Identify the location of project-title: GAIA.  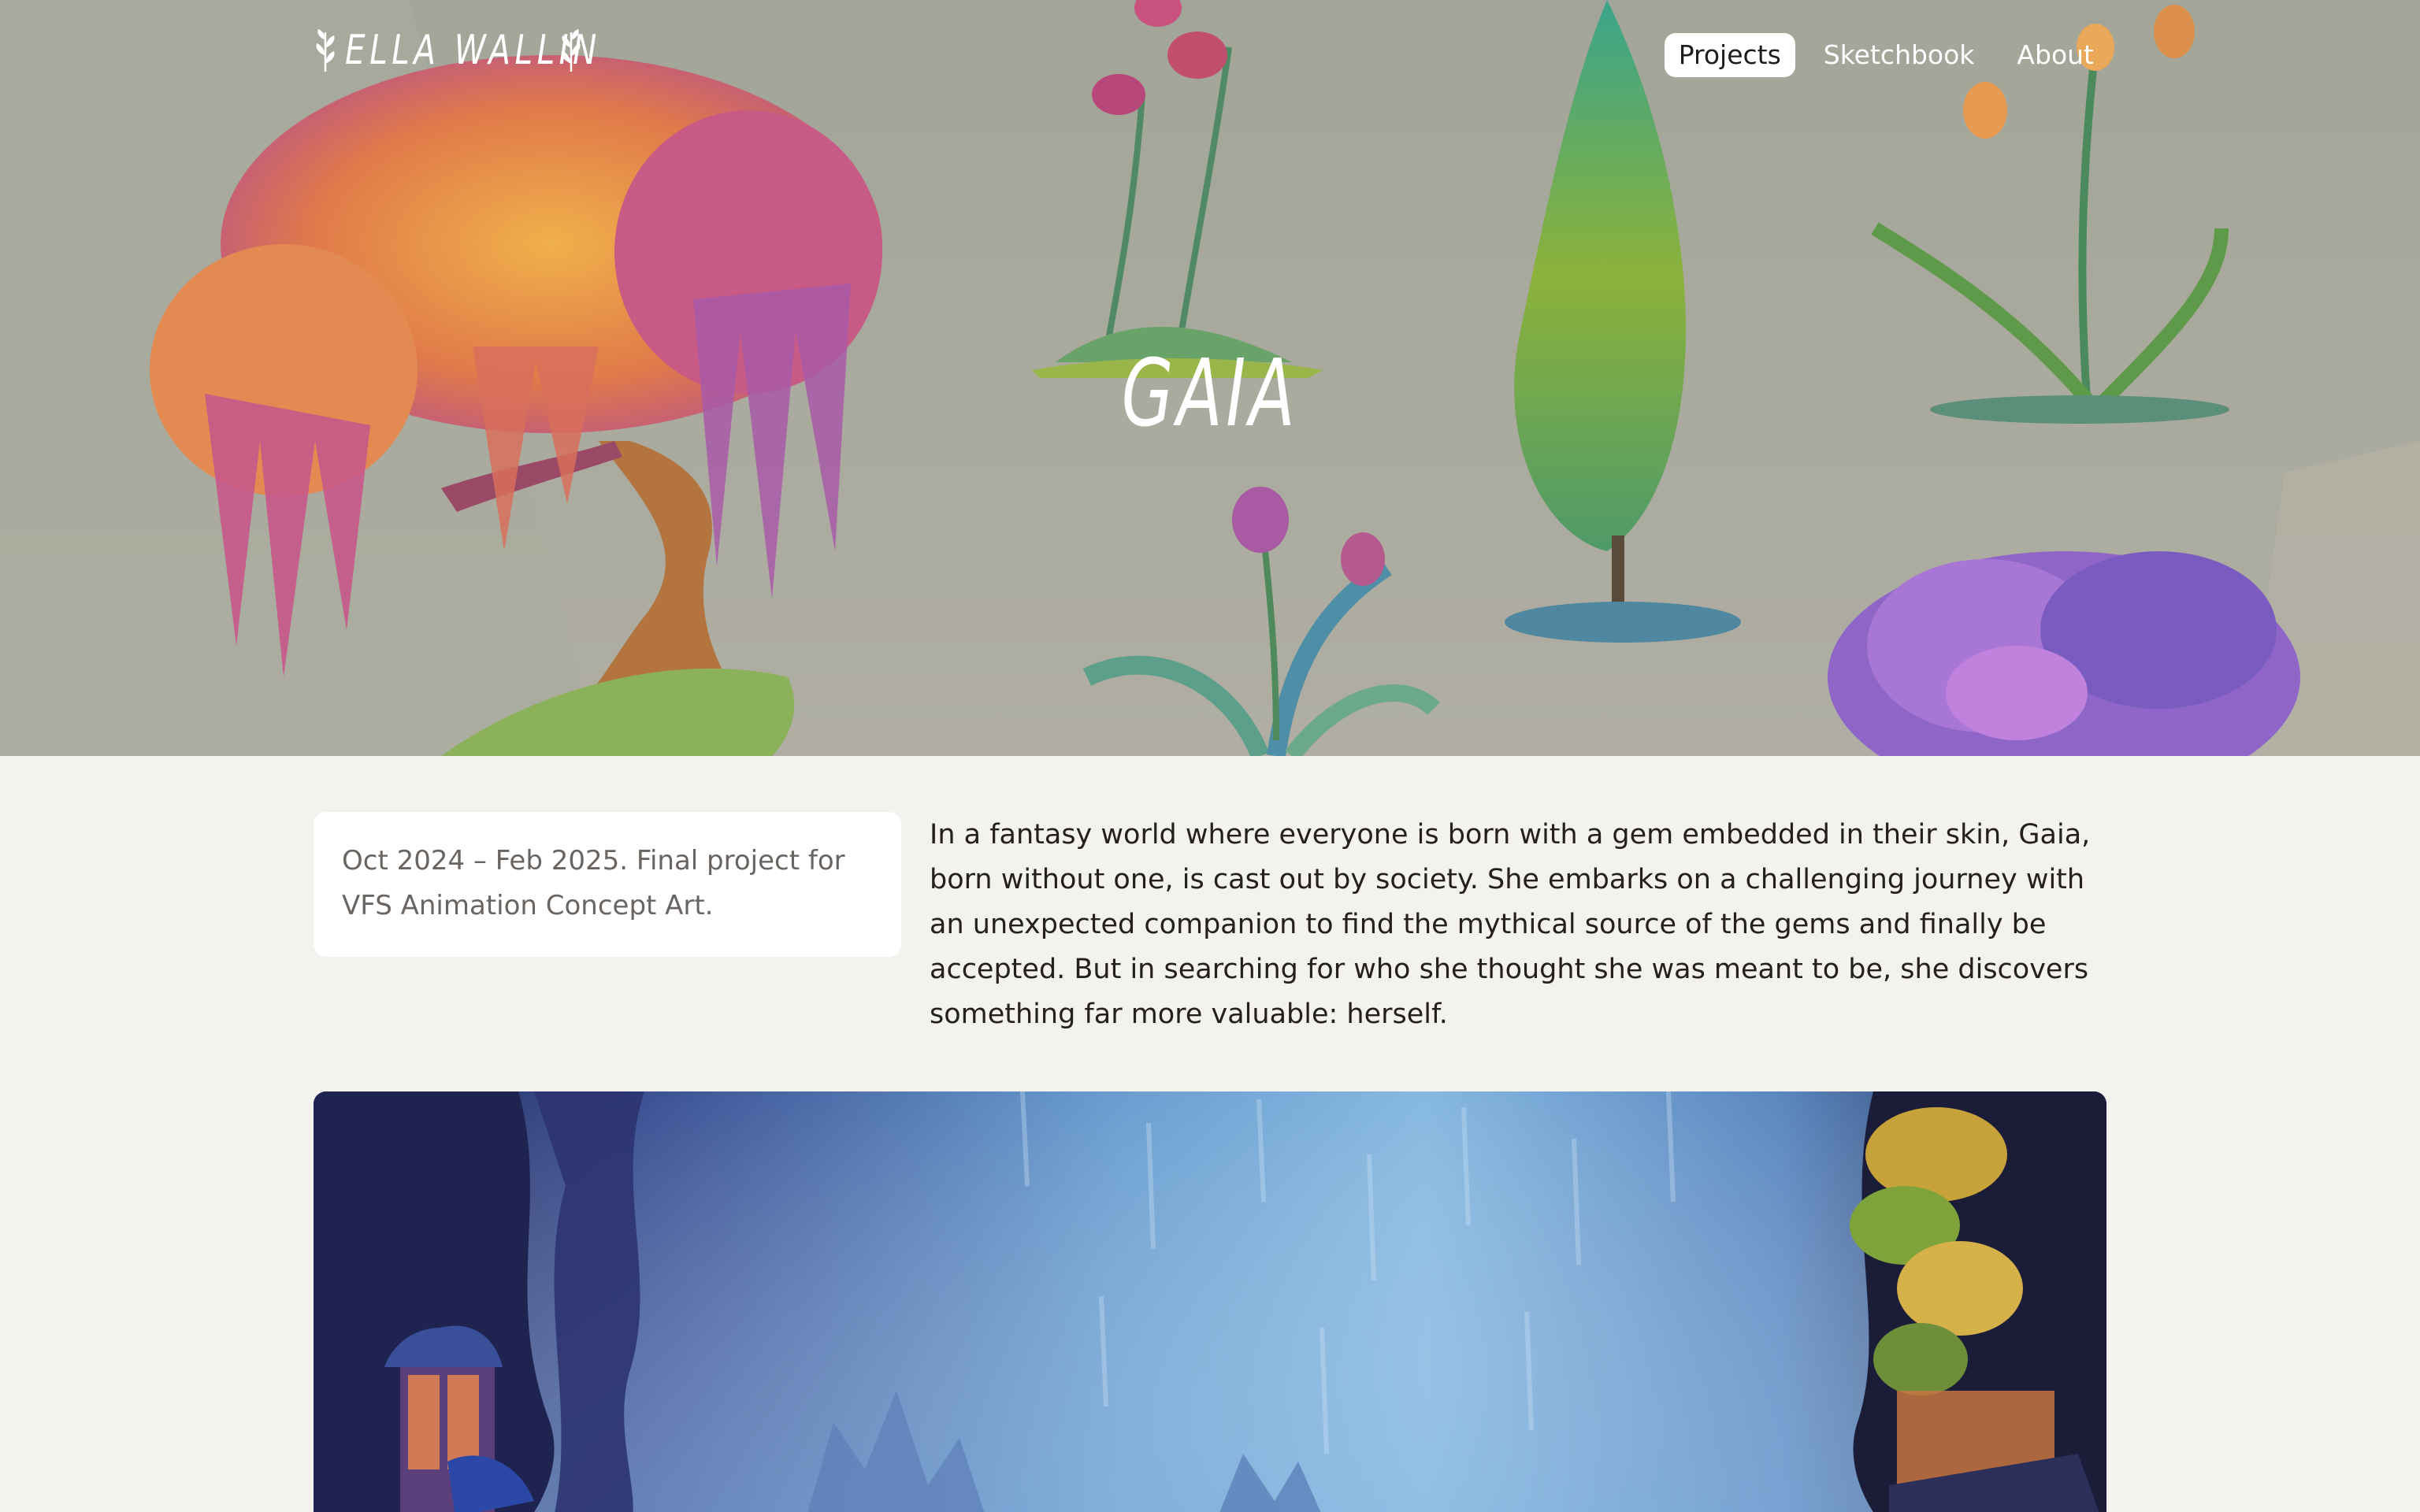
(1210, 393).